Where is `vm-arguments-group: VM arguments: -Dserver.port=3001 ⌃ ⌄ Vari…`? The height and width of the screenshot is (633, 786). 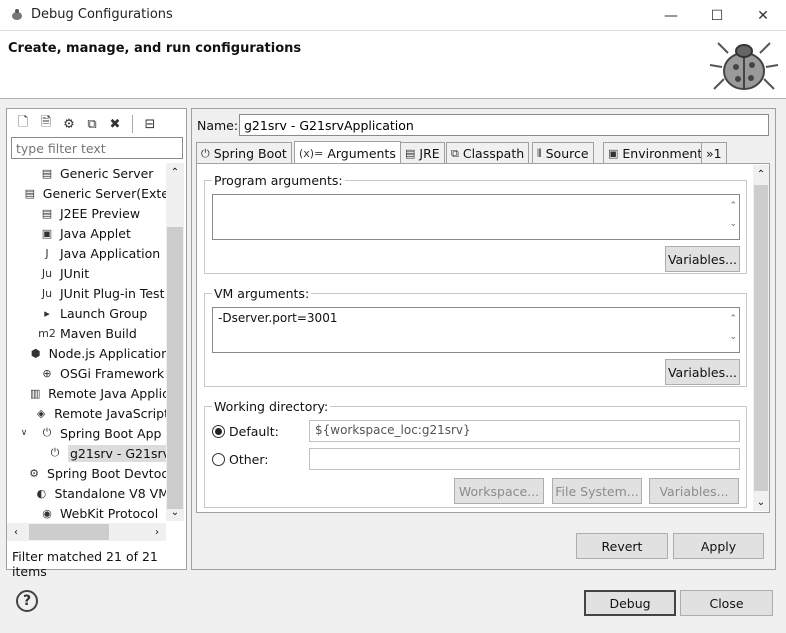
vm-arguments-group: VM arguments: -Dserver.port=3001 ⌃ ⌄ Vari… is located at coordinates (475, 336).